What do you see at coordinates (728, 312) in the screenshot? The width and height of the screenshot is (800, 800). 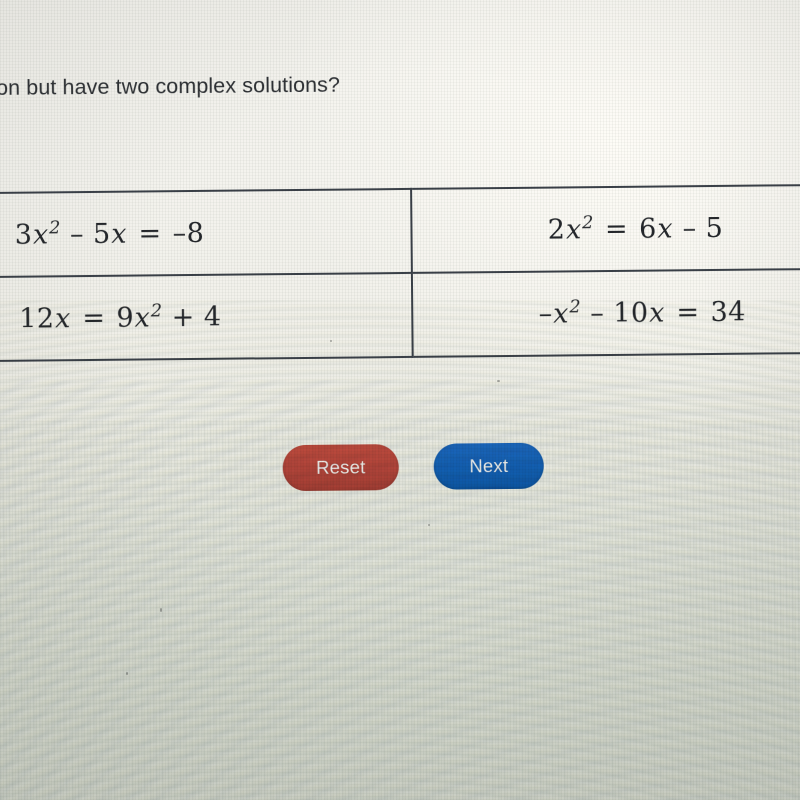 I see `eq4-rhs: 34` at bounding box center [728, 312].